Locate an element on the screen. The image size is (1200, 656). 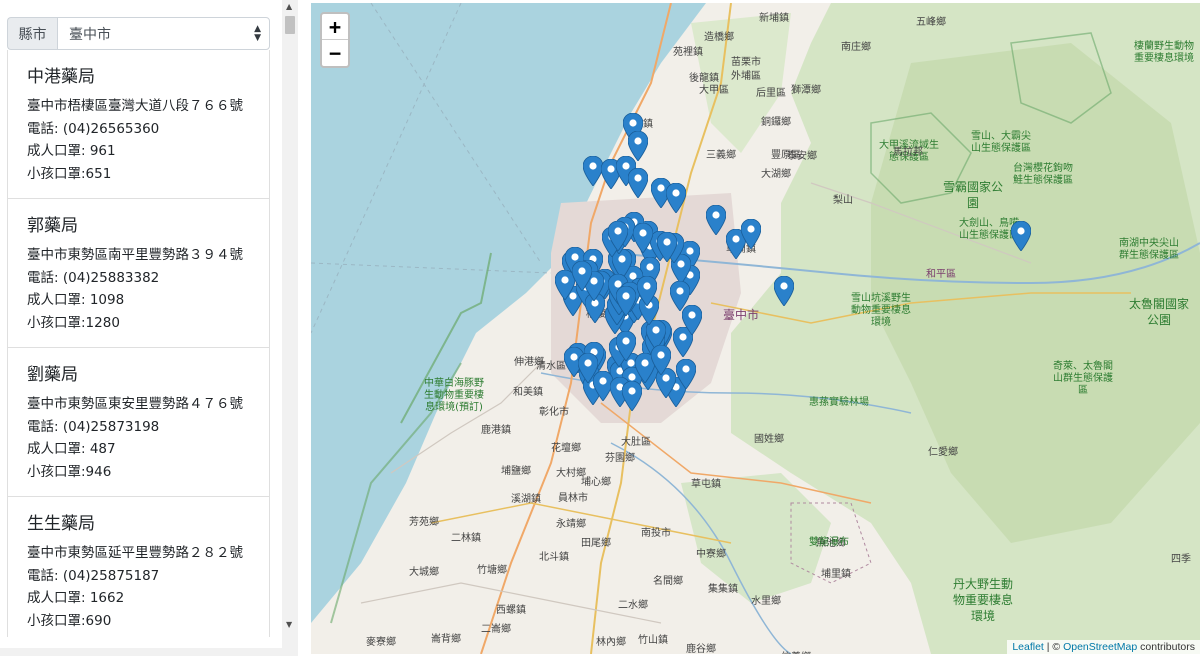
leaflet-link: Leaflet is located at coordinates (1028, 647).